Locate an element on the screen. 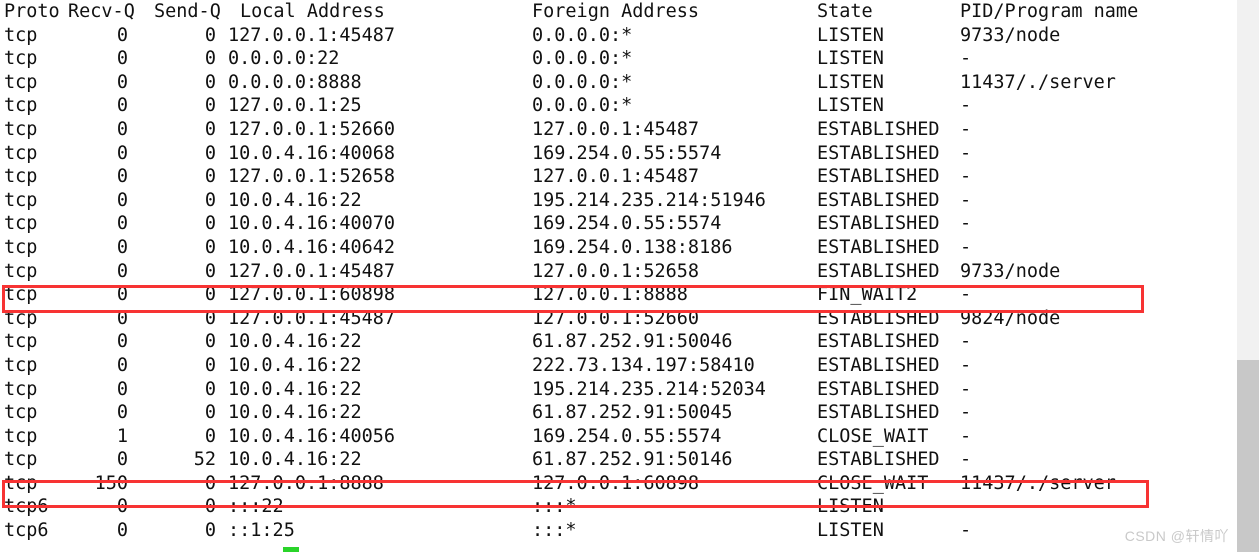 The height and width of the screenshot is (552, 1259). cell-pid-program: 9824/node is located at coordinates (1010, 318).